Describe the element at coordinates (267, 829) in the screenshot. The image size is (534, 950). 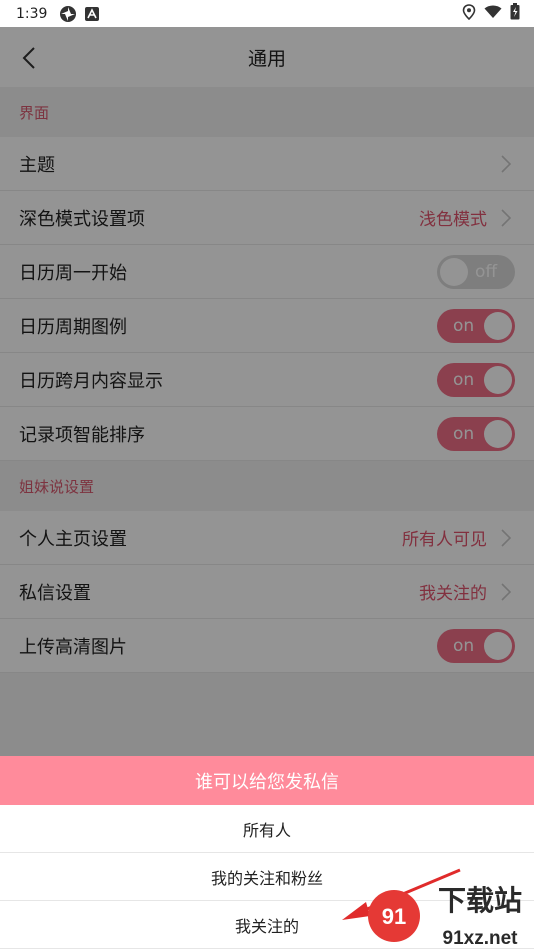
I see `option-everyone: 所有人` at that location.